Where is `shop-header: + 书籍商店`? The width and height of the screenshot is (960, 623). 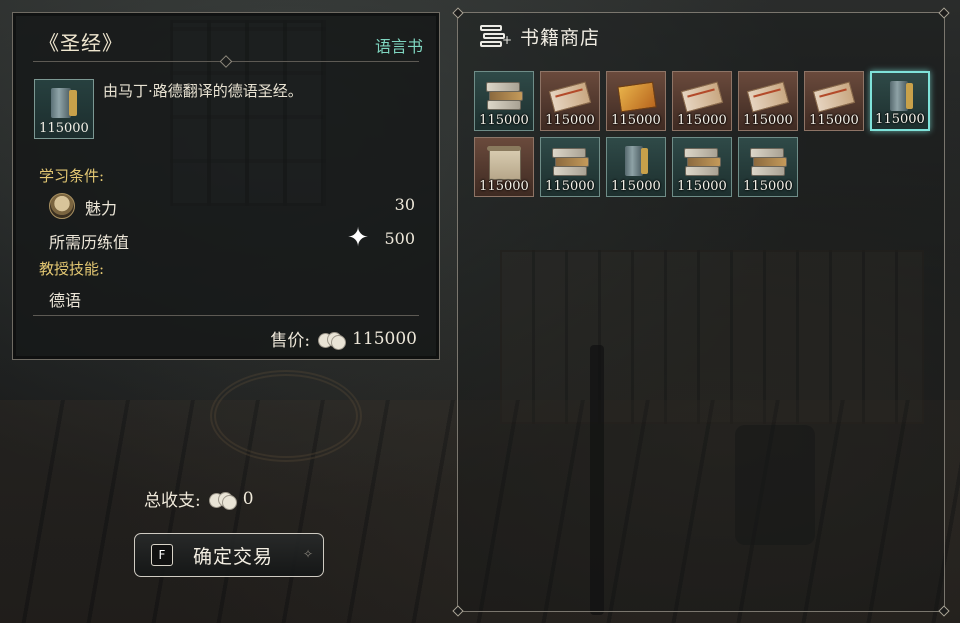 shop-header: + 书籍商店 is located at coordinates (540, 36).